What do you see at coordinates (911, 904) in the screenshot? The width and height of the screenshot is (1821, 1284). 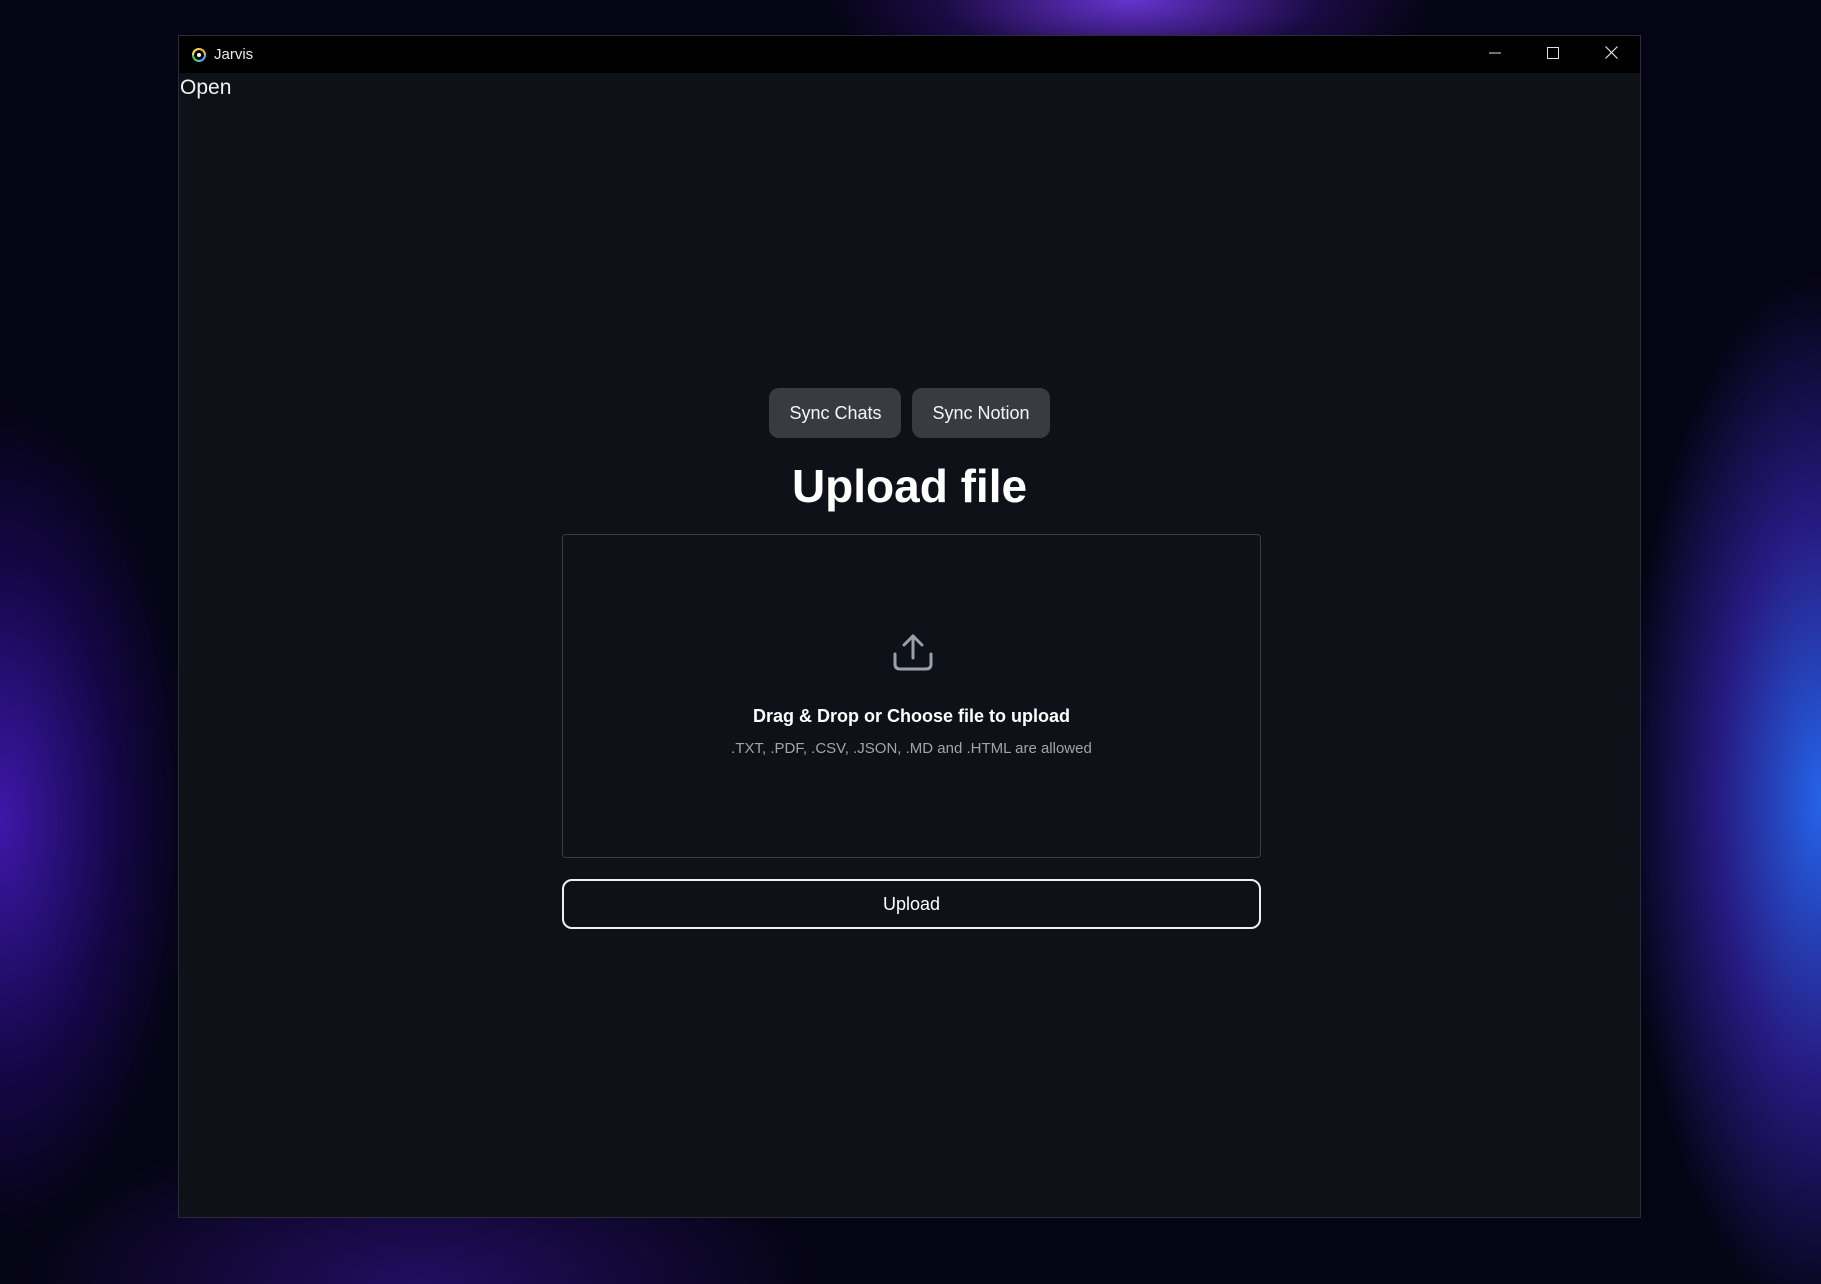 I see `upload-button: Upload` at bounding box center [911, 904].